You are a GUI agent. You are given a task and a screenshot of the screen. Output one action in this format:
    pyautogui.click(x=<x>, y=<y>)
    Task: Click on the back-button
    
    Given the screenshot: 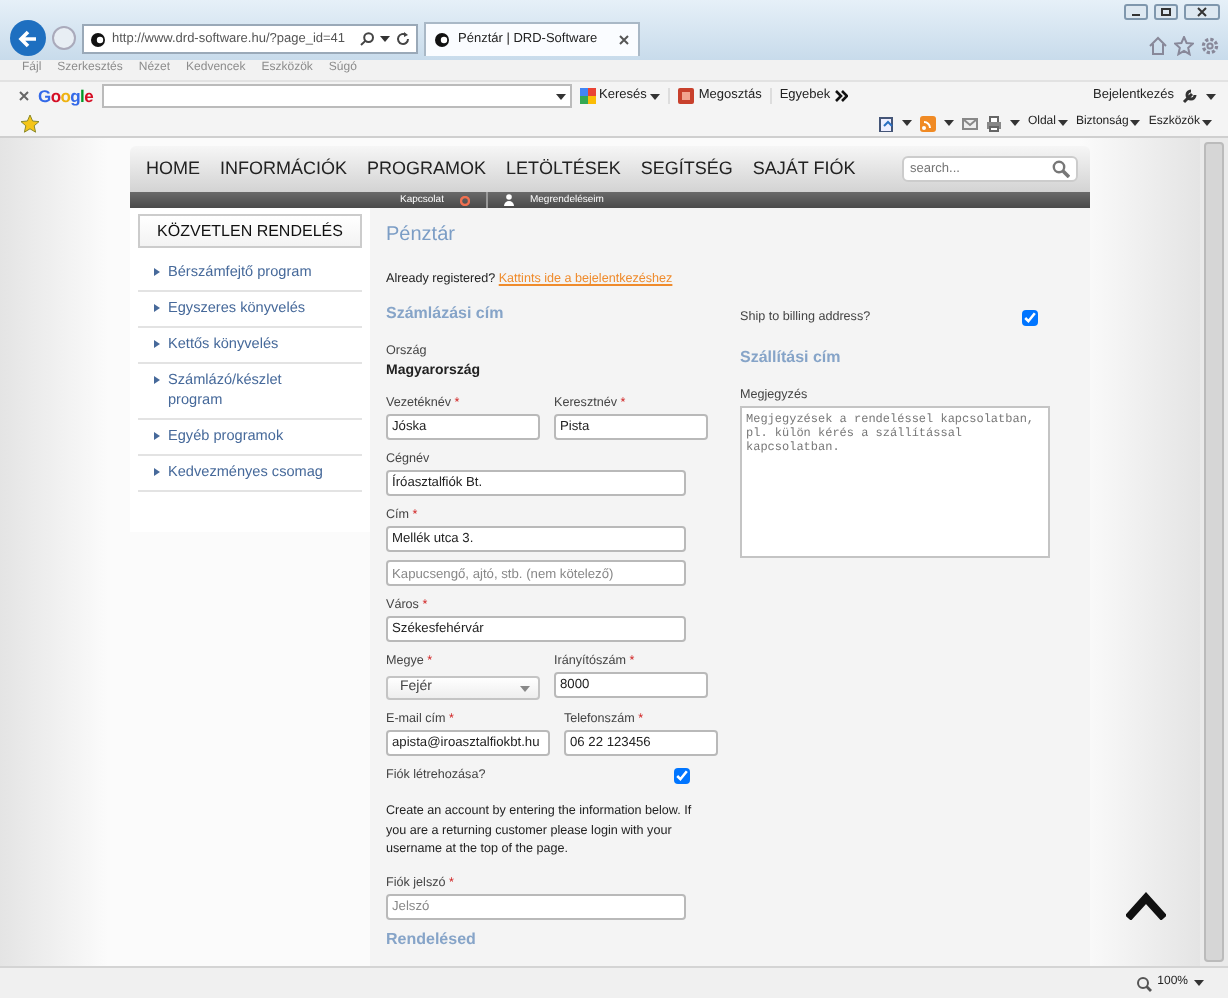 What is the action you would take?
    pyautogui.click(x=28, y=38)
    